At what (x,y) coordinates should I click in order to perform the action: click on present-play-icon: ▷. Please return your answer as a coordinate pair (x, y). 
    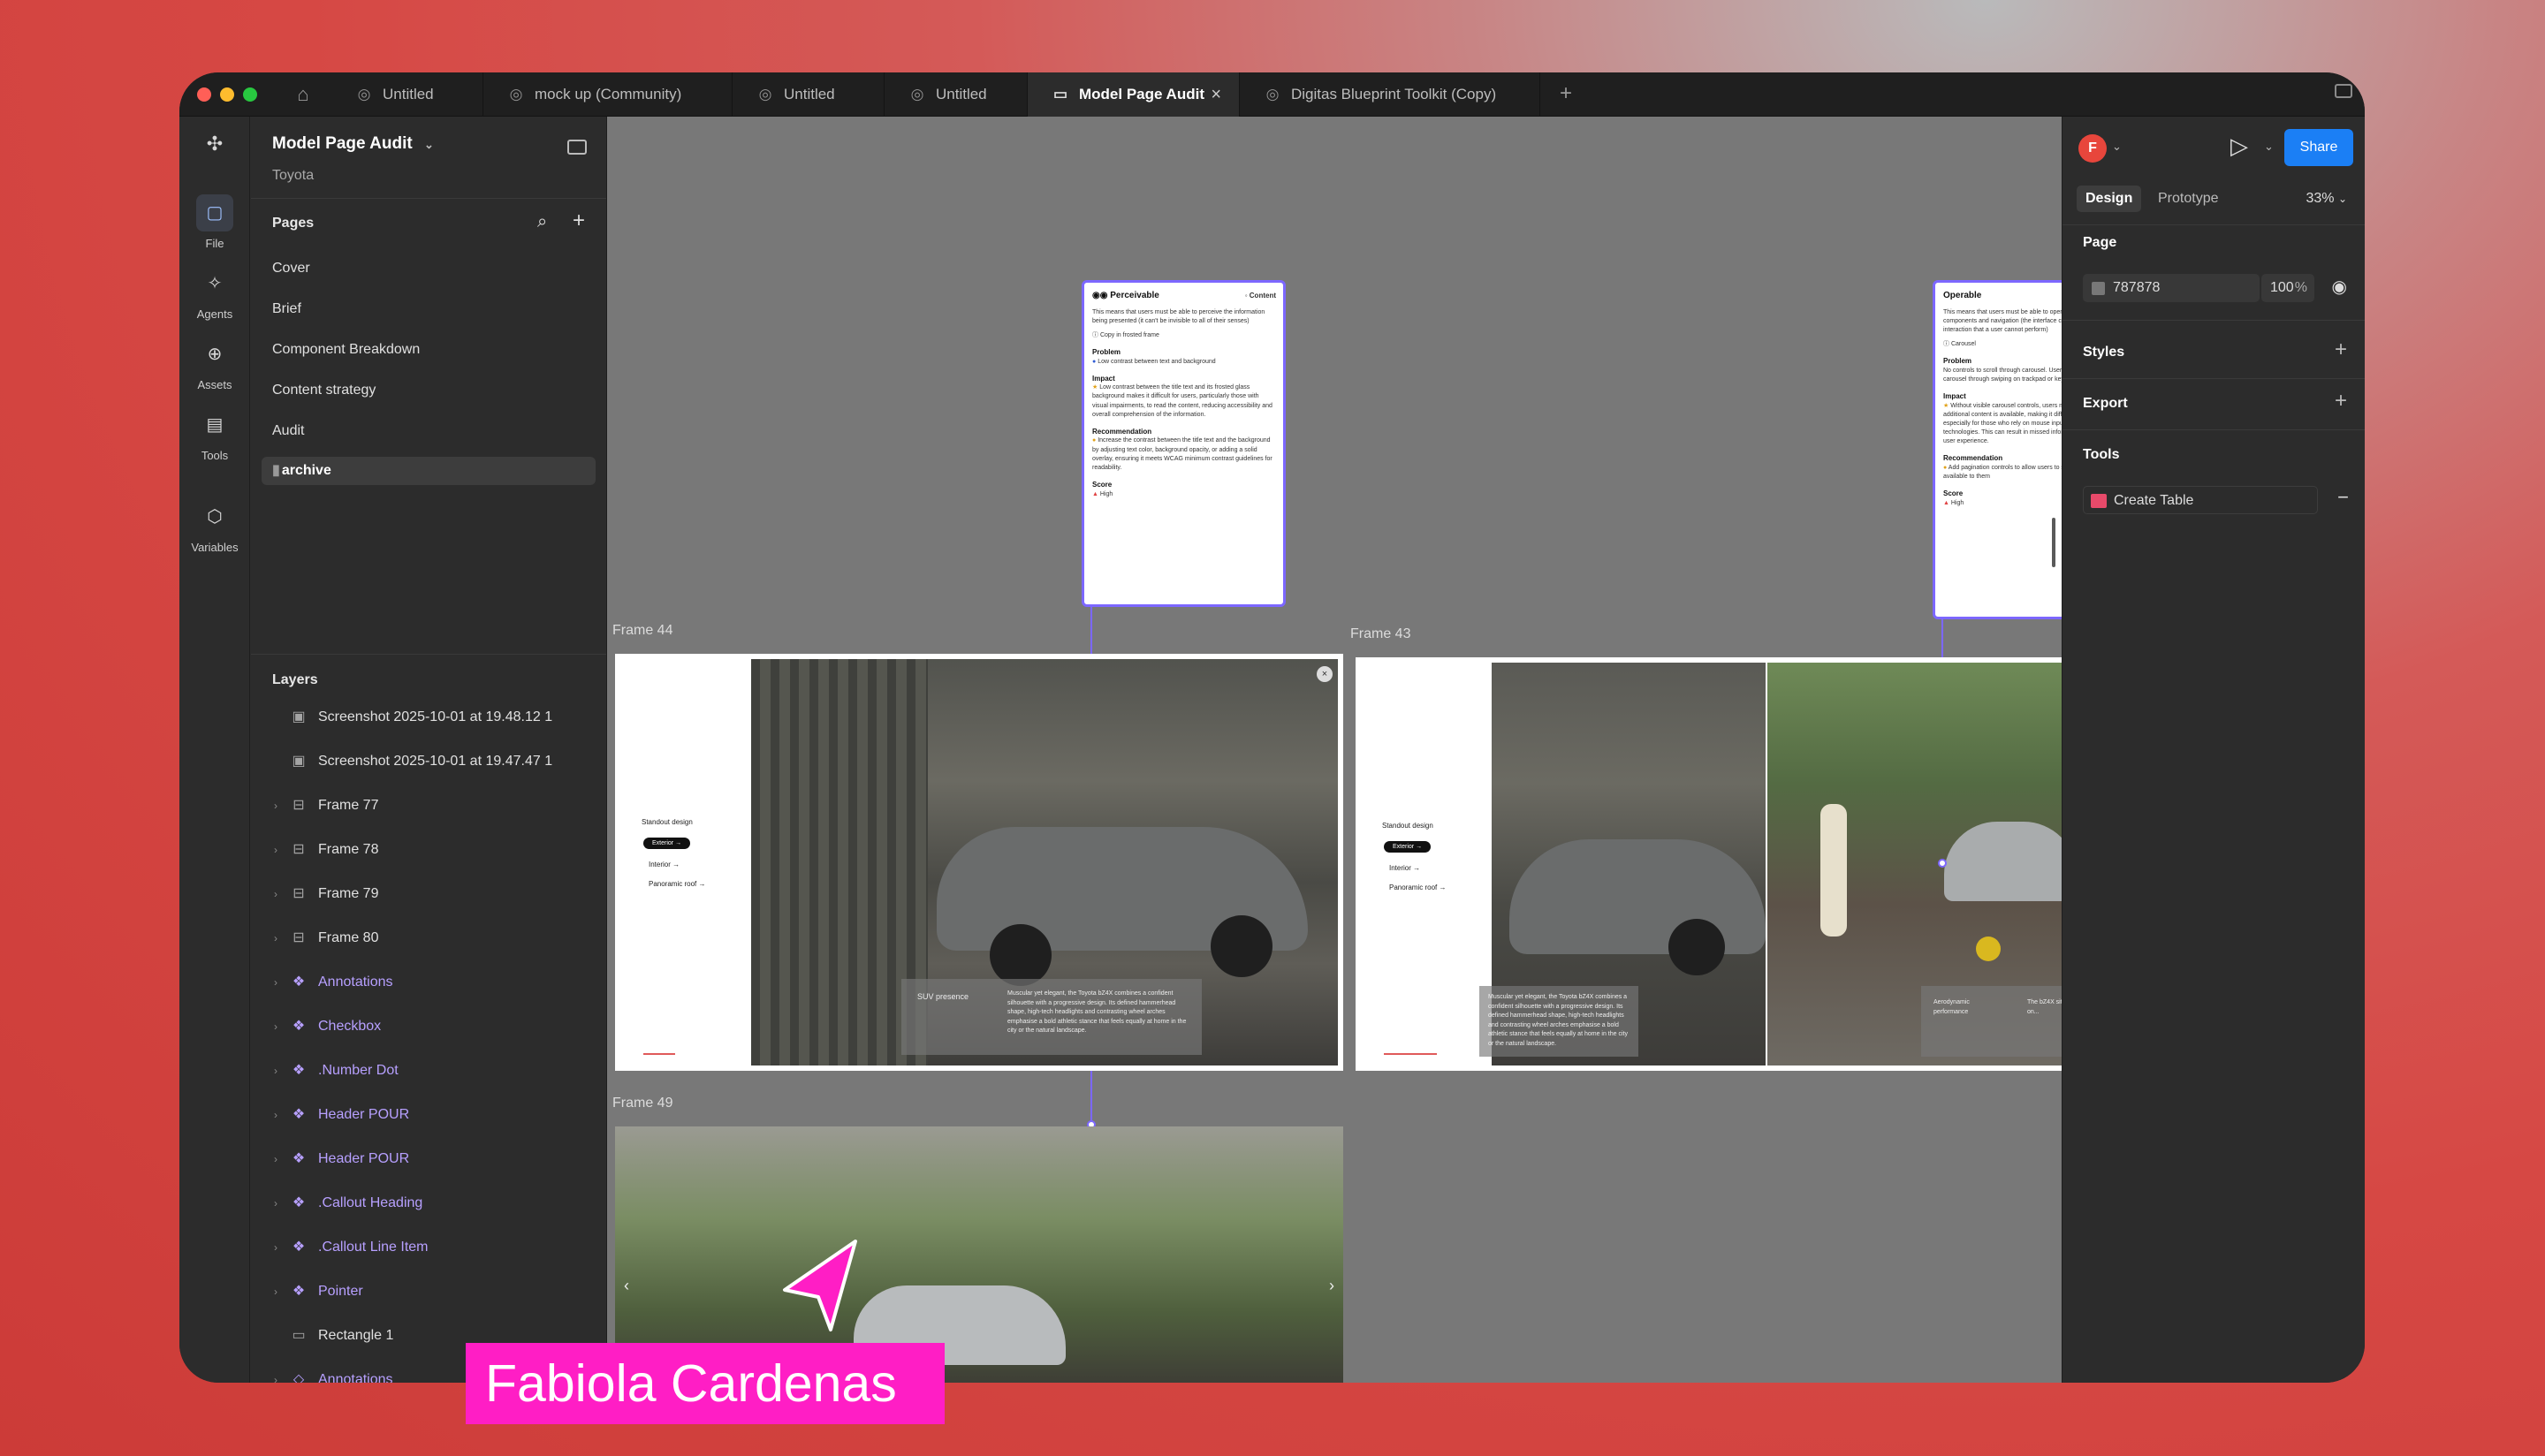
    Looking at the image, I should click on (2239, 146).